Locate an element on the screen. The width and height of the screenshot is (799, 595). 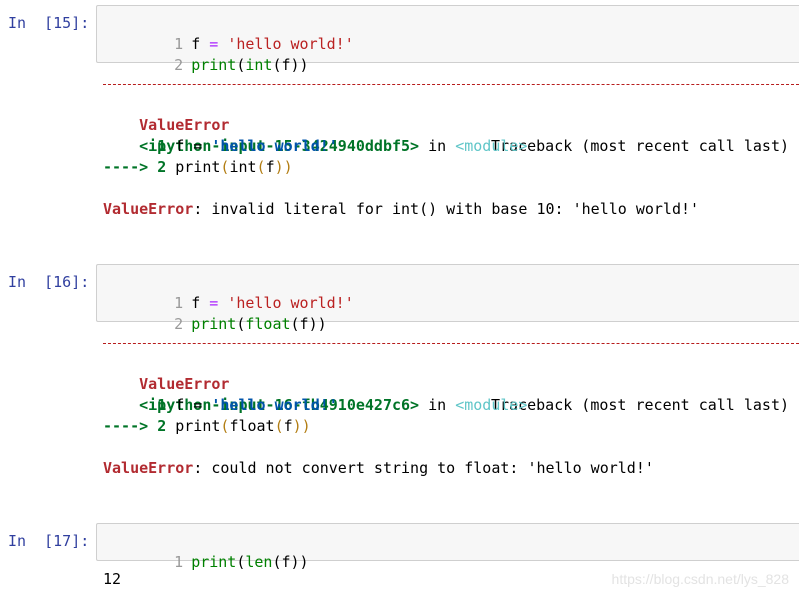
input-prompt: In [15]: is located at coordinates (49, 23).